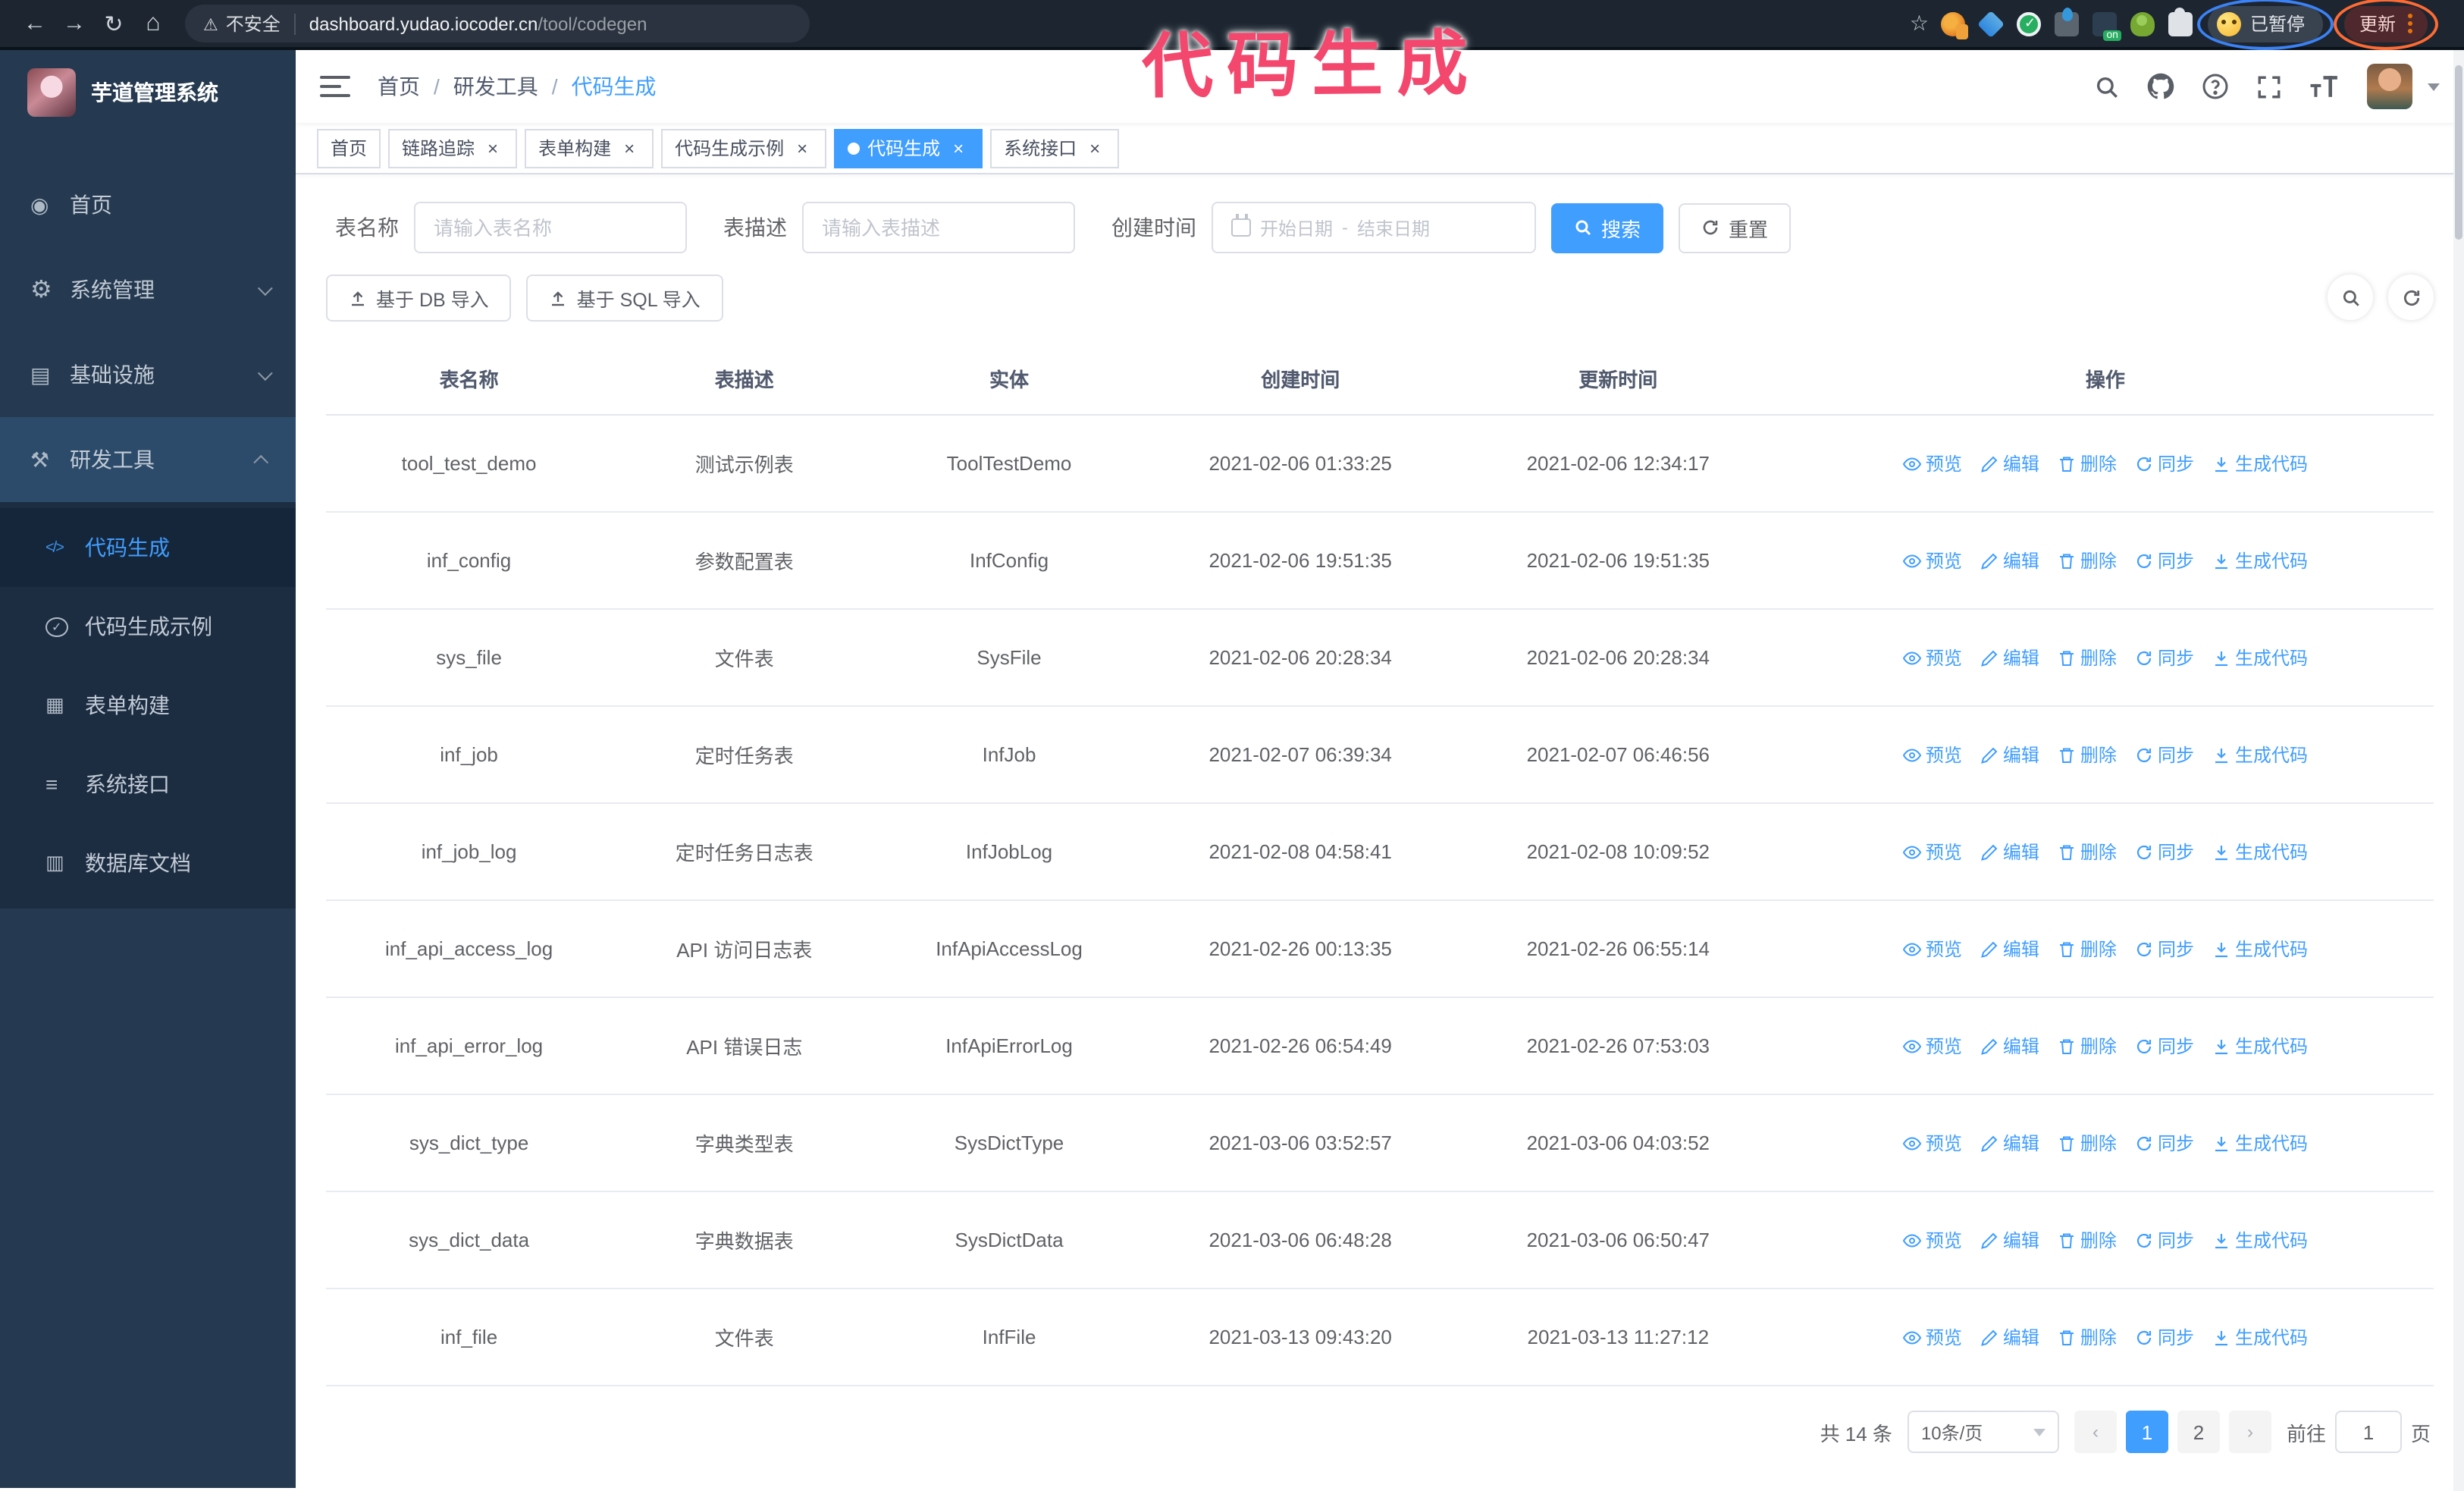 This screenshot has width=2464, height=1491. What do you see at coordinates (2143, 23) in the screenshot?
I see `extension-icon-person` at bounding box center [2143, 23].